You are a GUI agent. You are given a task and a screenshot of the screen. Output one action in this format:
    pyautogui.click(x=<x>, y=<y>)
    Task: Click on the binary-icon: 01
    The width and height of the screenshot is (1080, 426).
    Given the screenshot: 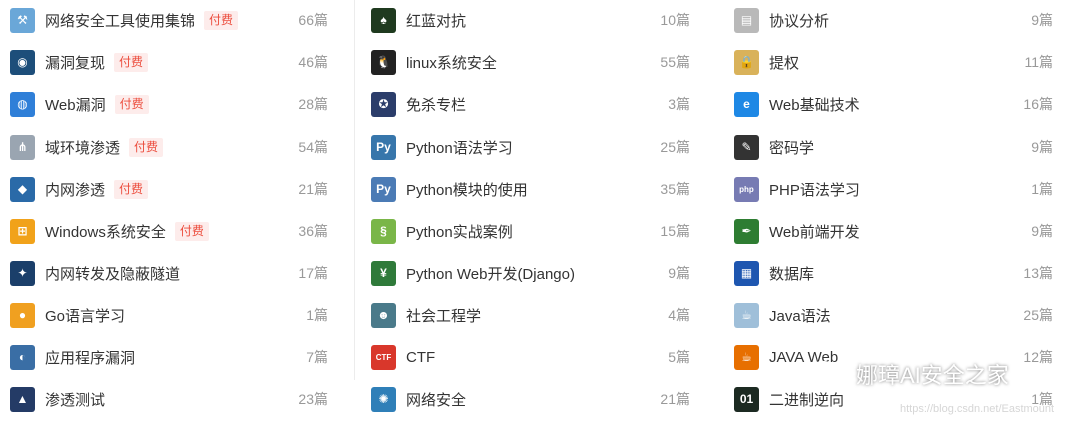 What is the action you would take?
    pyautogui.click(x=746, y=399)
    